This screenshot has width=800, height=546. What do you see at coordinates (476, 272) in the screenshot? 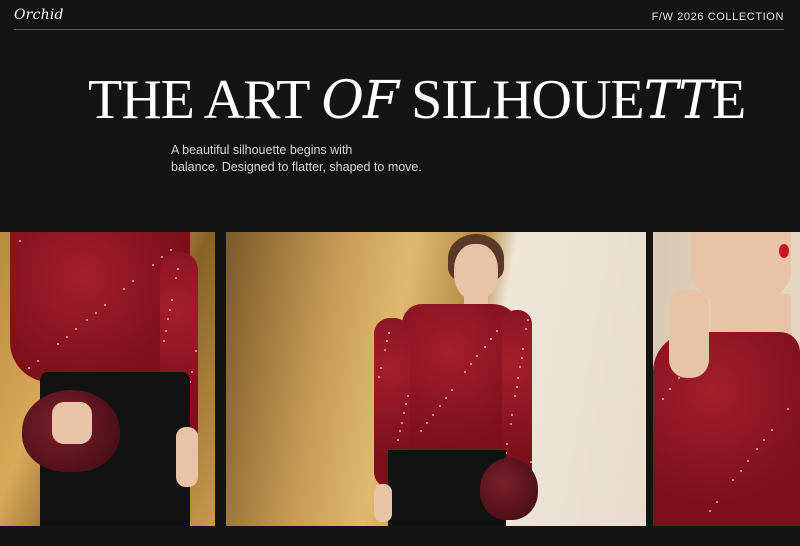
I see `face` at bounding box center [476, 272].